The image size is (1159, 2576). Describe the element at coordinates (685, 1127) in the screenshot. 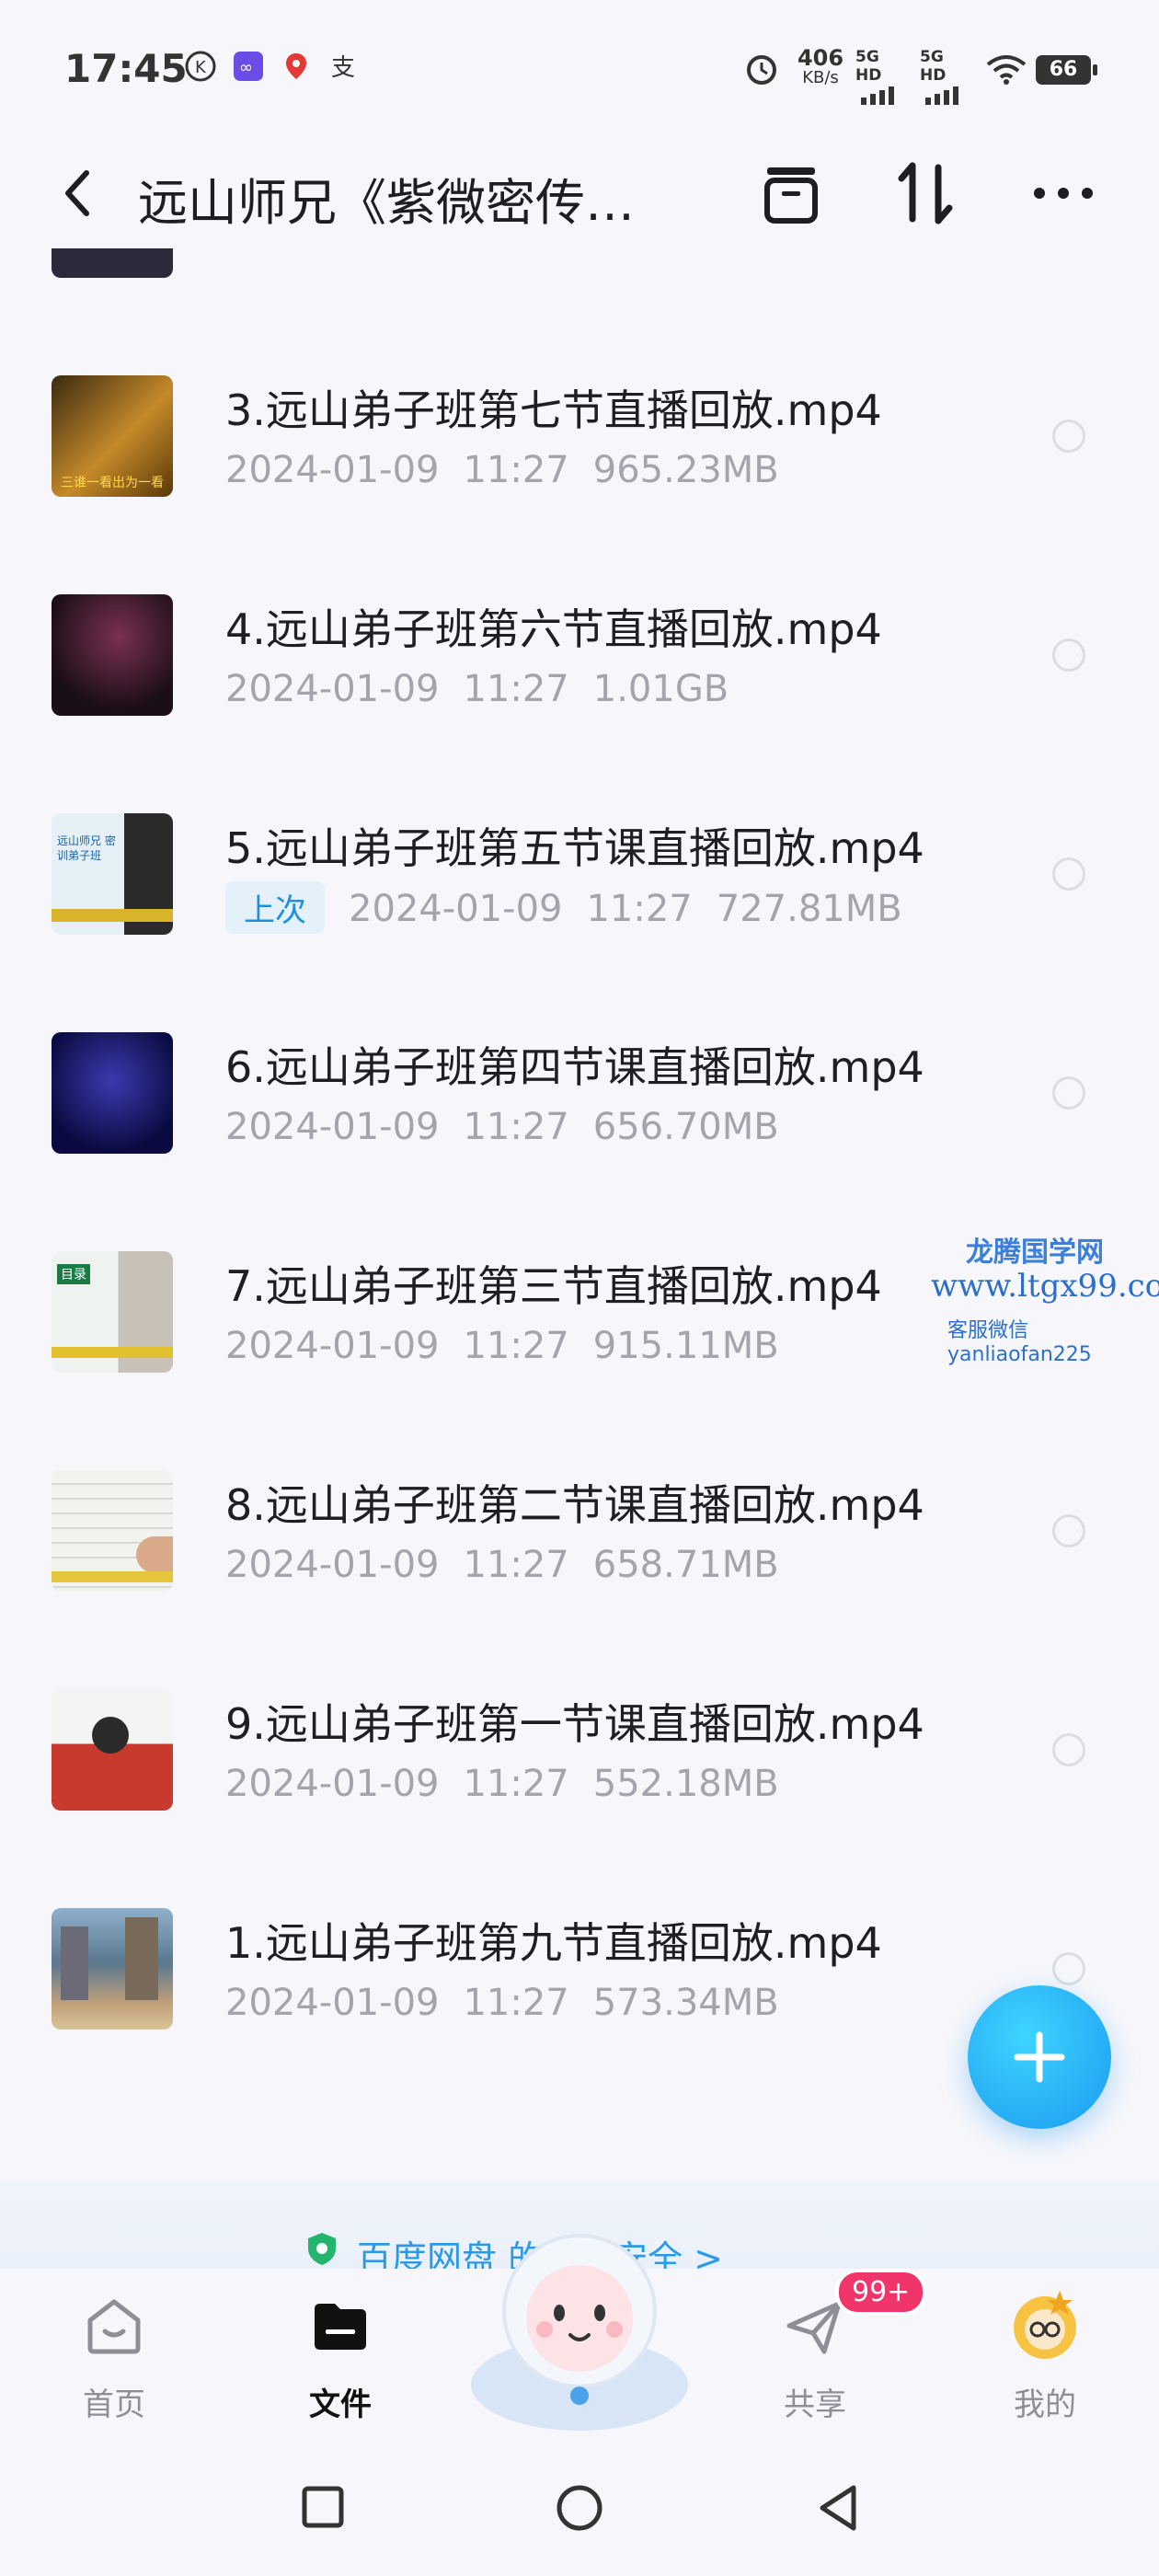

I see `file-size: 656.70MB` at that location.